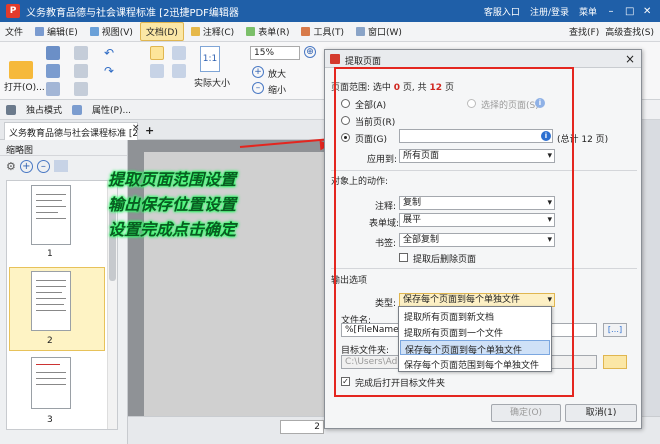 The width and height of the screenshot is (660, 444). I want to click on page-range-info-icon: i, so click(546, 136).